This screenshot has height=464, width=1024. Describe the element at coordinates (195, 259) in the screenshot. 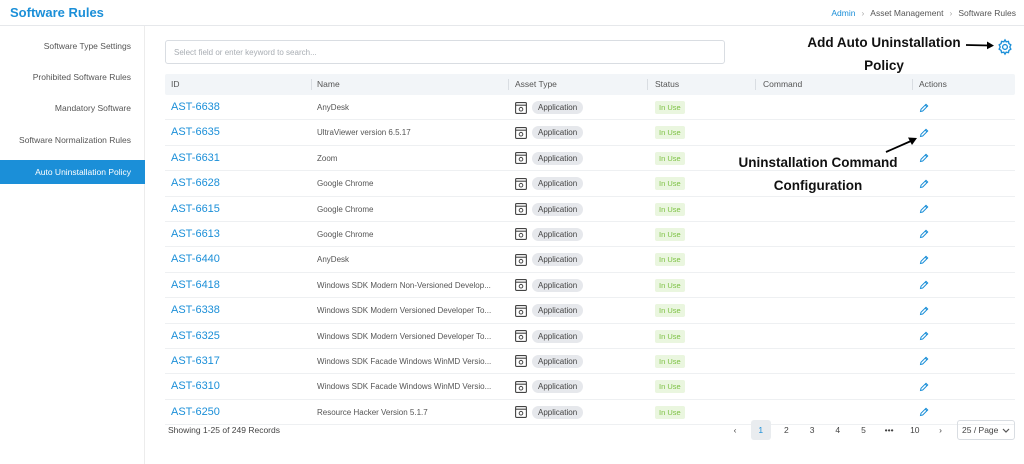

I see `asset-id-link: AST-6440` at that location.